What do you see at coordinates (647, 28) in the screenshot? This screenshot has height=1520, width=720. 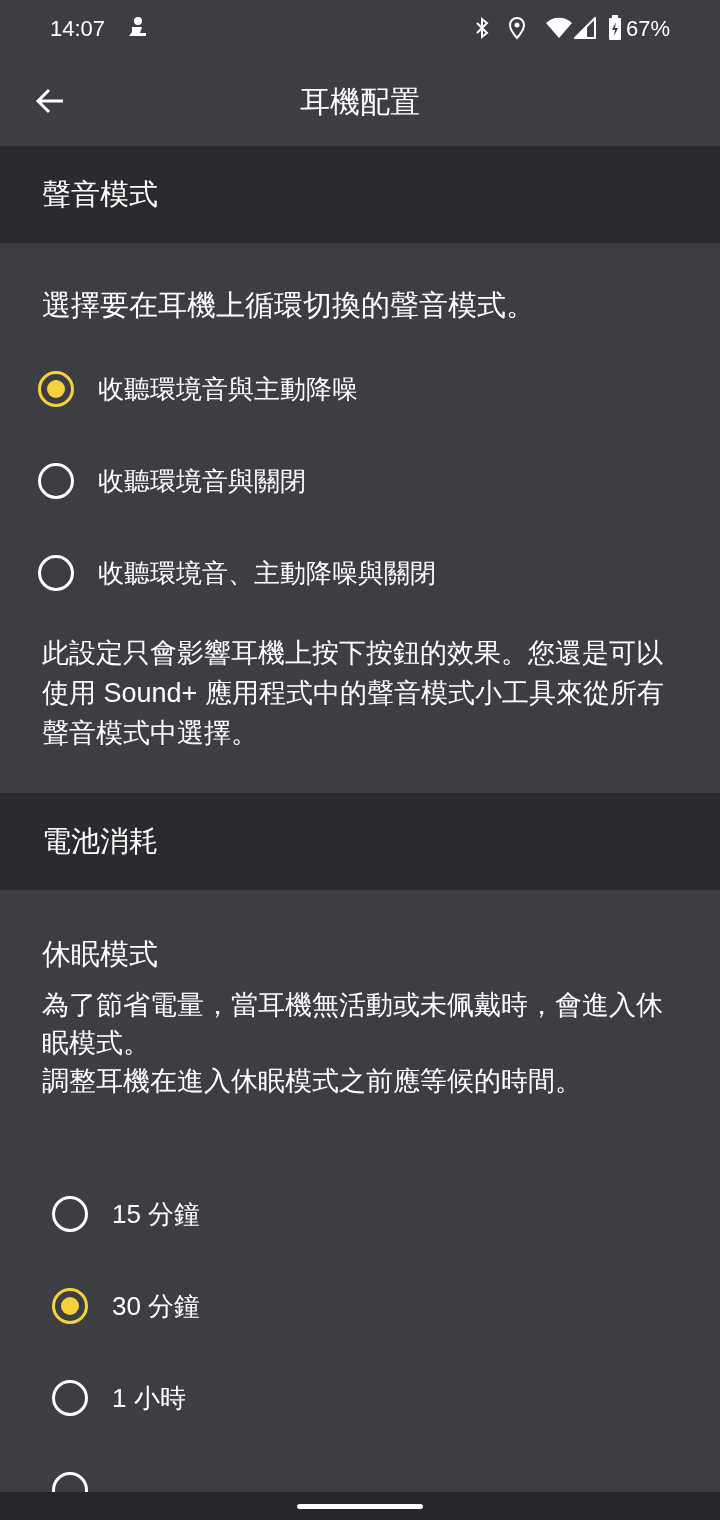 I see `battery-percentage: 67%` at bounding box center [647, 28].